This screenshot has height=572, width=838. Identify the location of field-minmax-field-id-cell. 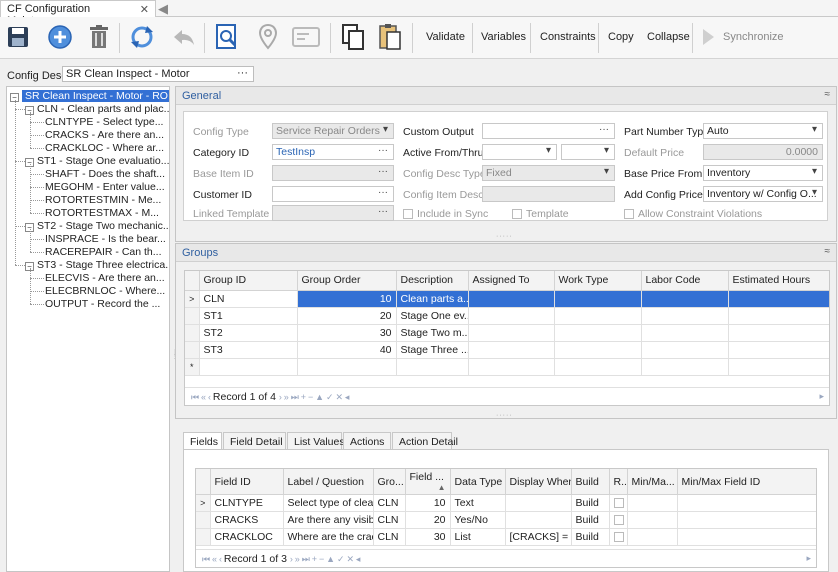
(746, 520).